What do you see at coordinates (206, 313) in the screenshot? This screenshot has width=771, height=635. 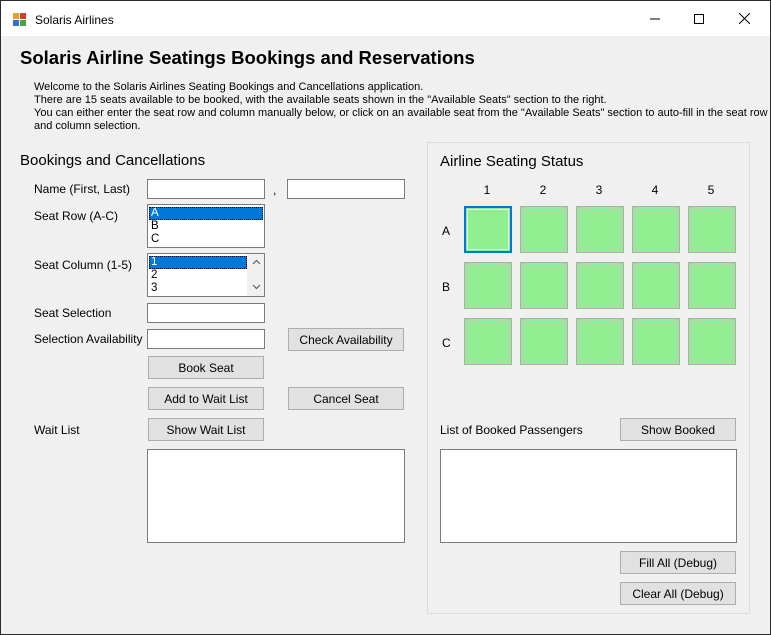 I see `seat-selection-input` at bounding box center [206, 313].